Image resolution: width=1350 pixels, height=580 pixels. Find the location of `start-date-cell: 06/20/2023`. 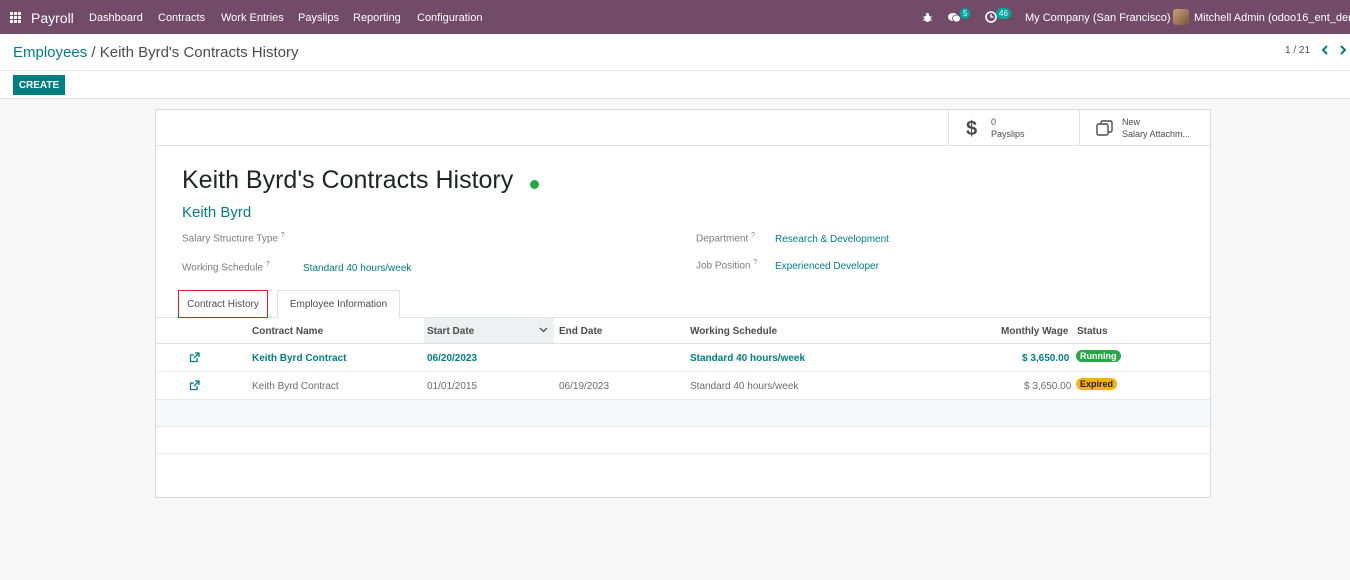

start-date-cell: 06/20/2023 is located at coordinates (452, 358).